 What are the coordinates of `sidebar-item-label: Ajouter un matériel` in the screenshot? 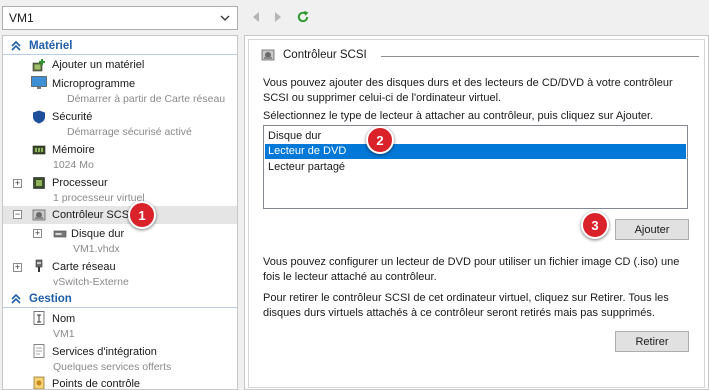 It's located at (98, 65).